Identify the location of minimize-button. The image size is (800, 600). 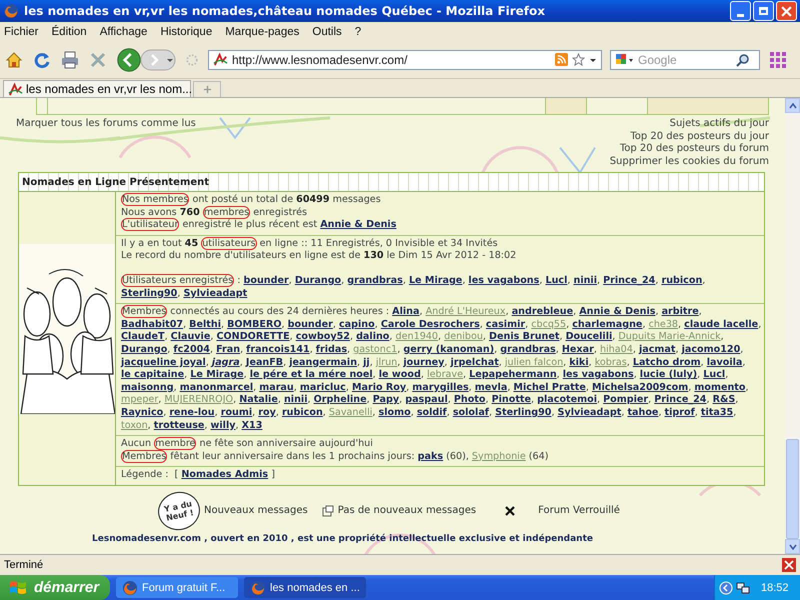
(740, 11).